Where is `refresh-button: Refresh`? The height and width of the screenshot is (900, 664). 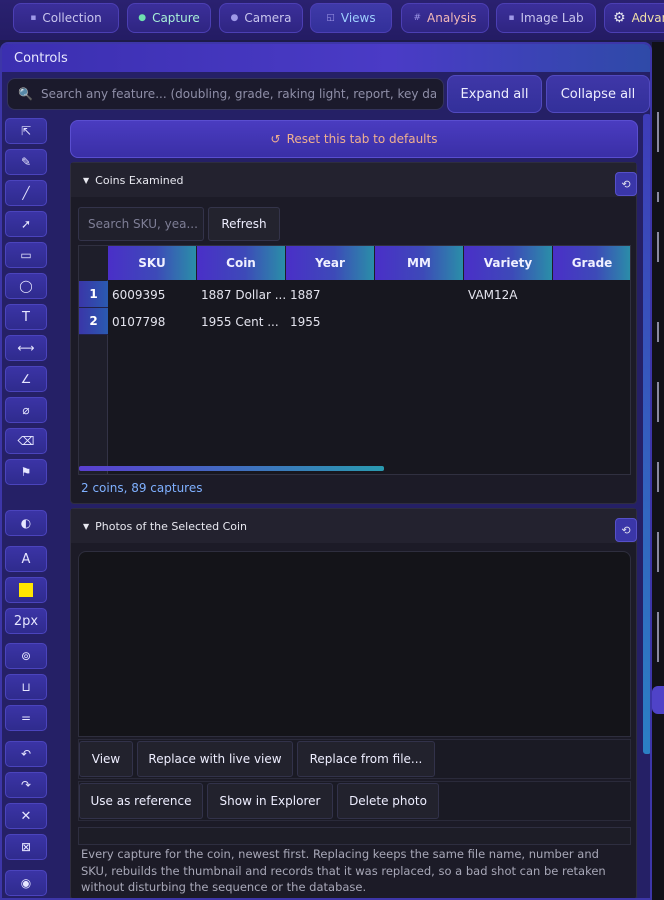 refresh-button: Refresh is located at coordinates (244, 224).